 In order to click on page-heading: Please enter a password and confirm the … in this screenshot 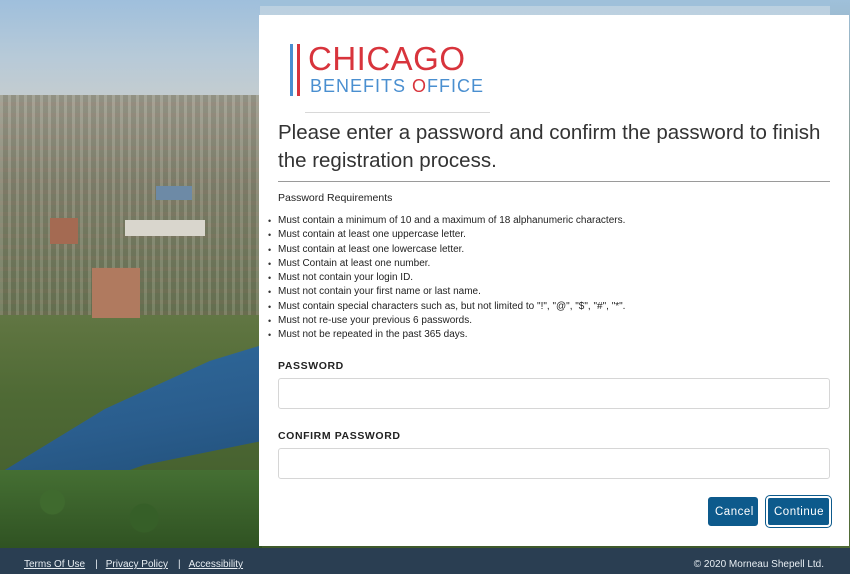, I will do `click(549, 146)`.